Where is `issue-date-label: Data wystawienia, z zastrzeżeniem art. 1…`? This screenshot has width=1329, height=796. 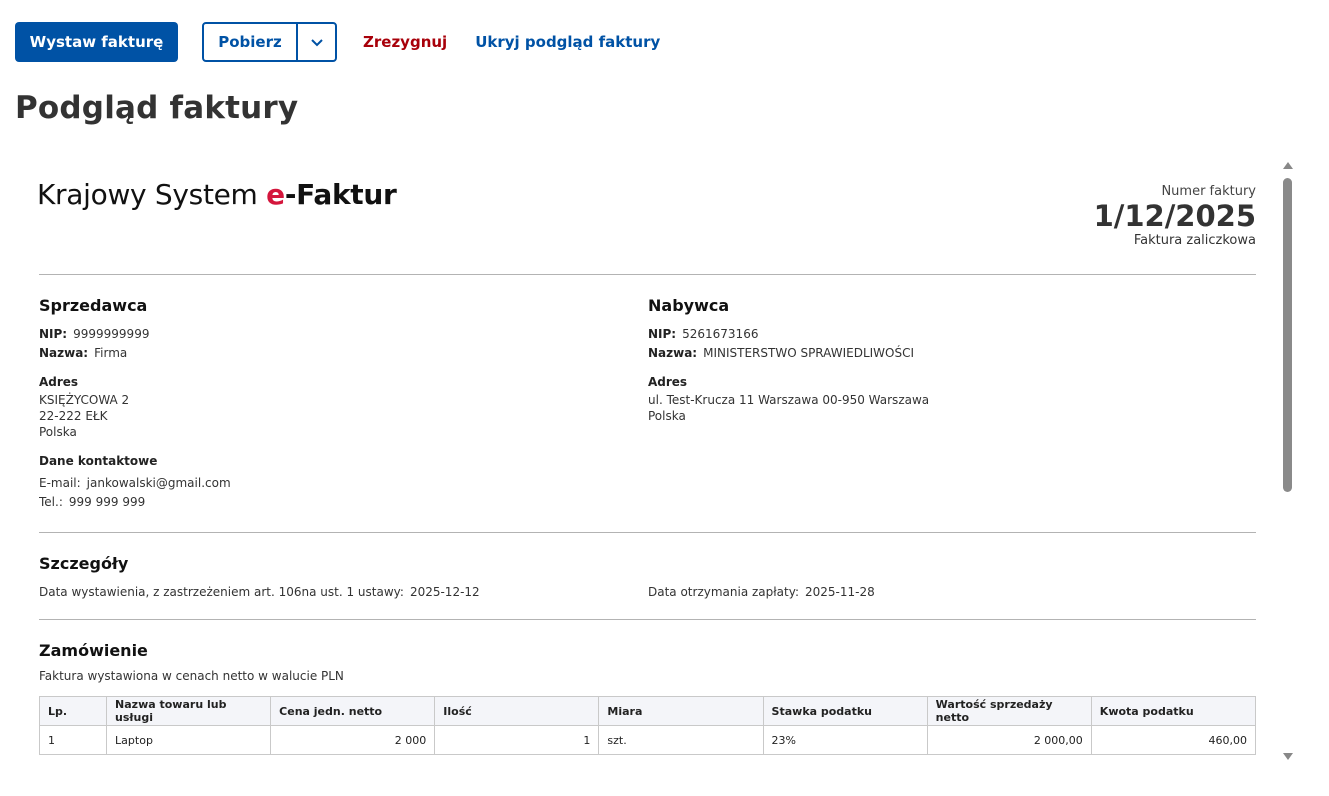
issue-date-label: Data wystawienia, z zastrzeżeniem art. 1… is located at coordinates (221, 592).